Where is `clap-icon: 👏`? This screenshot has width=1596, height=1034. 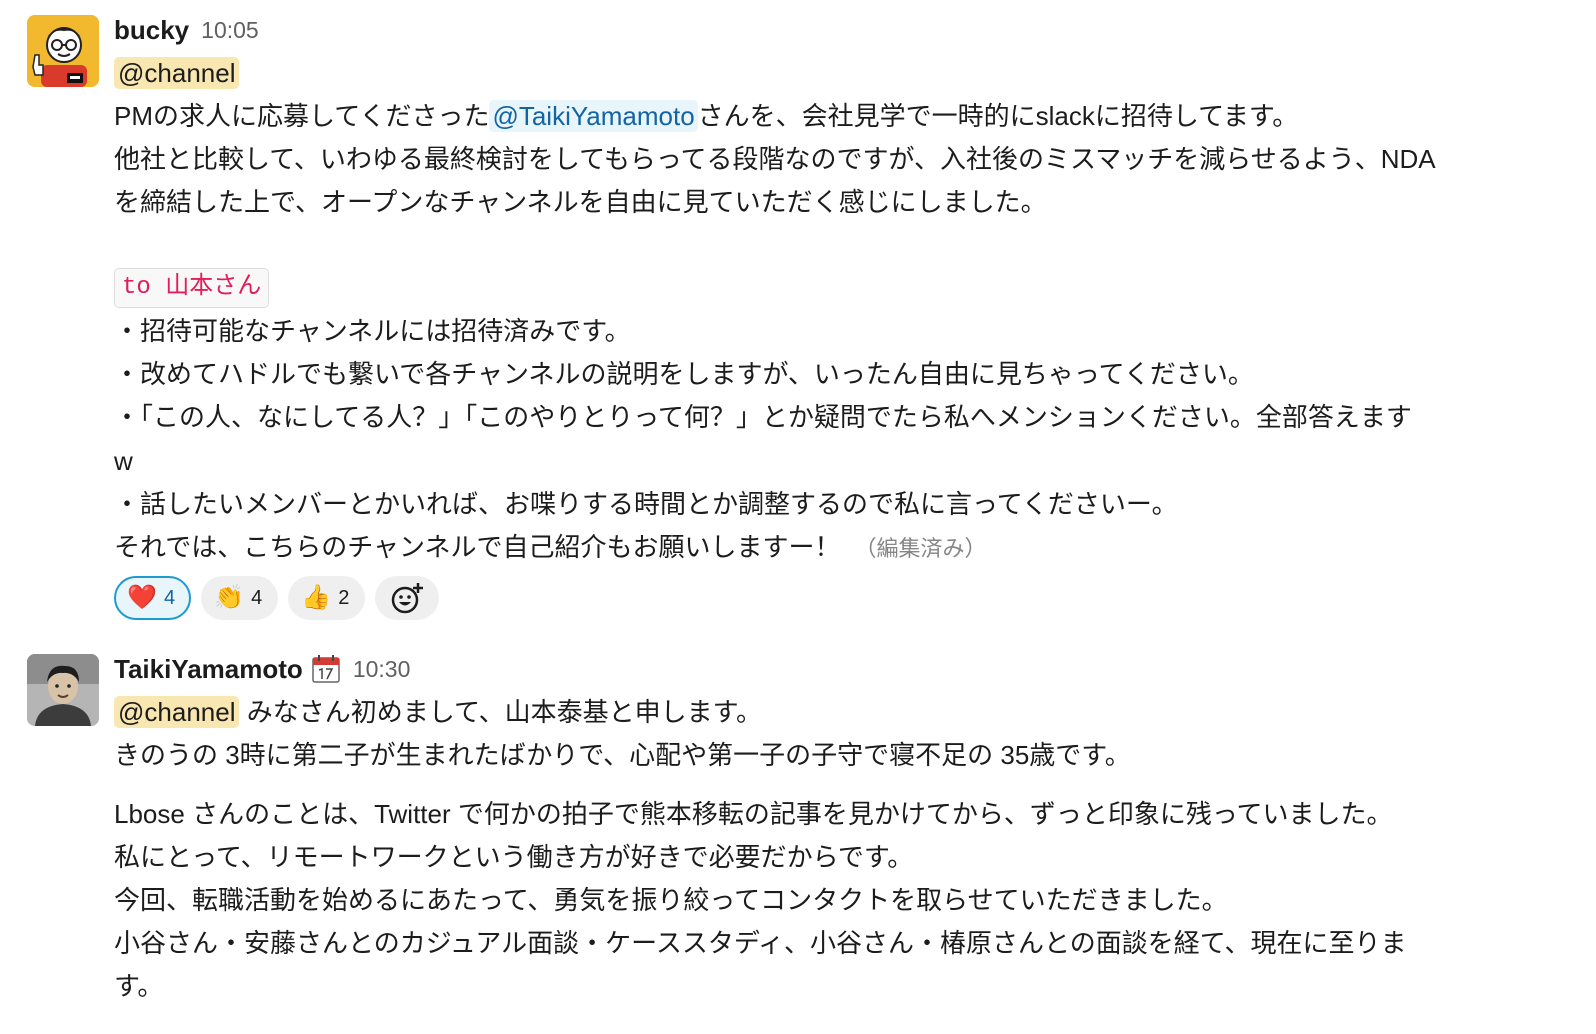 clap-icon: 👏 is located at coordinates (229, 597).